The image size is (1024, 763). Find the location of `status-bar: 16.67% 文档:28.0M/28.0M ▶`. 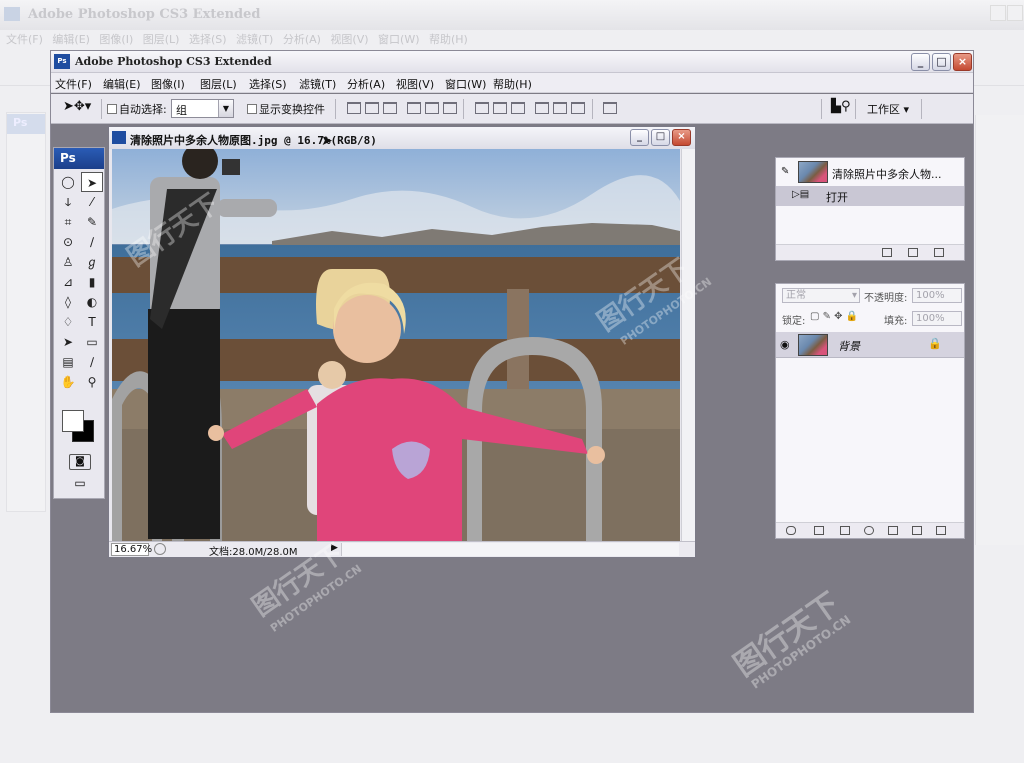

status-bar: 16.67% 文档:28.0M/28.0M ▶ is located at coordinates (402, 549).